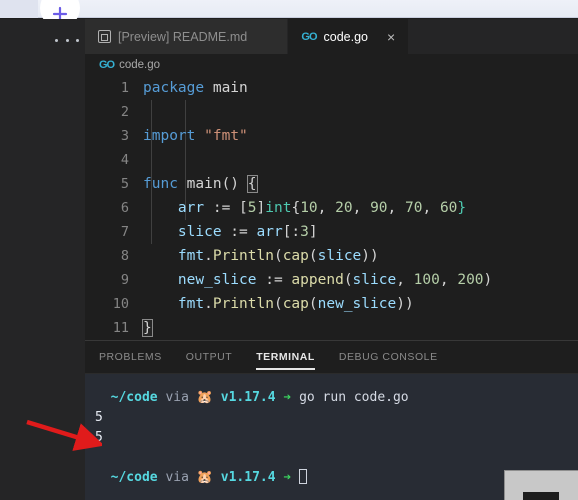  Describe the element at coordinates (107, 65) in the screenshot. I see `go-file-icon: GO` at that location.